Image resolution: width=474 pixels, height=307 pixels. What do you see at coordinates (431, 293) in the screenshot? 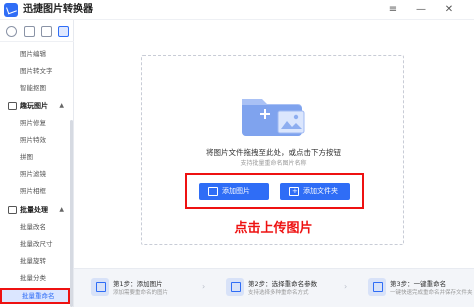
I see `step-desc: 一键快速完成重命名并保存文件夹` at bounding box center [431, 293].